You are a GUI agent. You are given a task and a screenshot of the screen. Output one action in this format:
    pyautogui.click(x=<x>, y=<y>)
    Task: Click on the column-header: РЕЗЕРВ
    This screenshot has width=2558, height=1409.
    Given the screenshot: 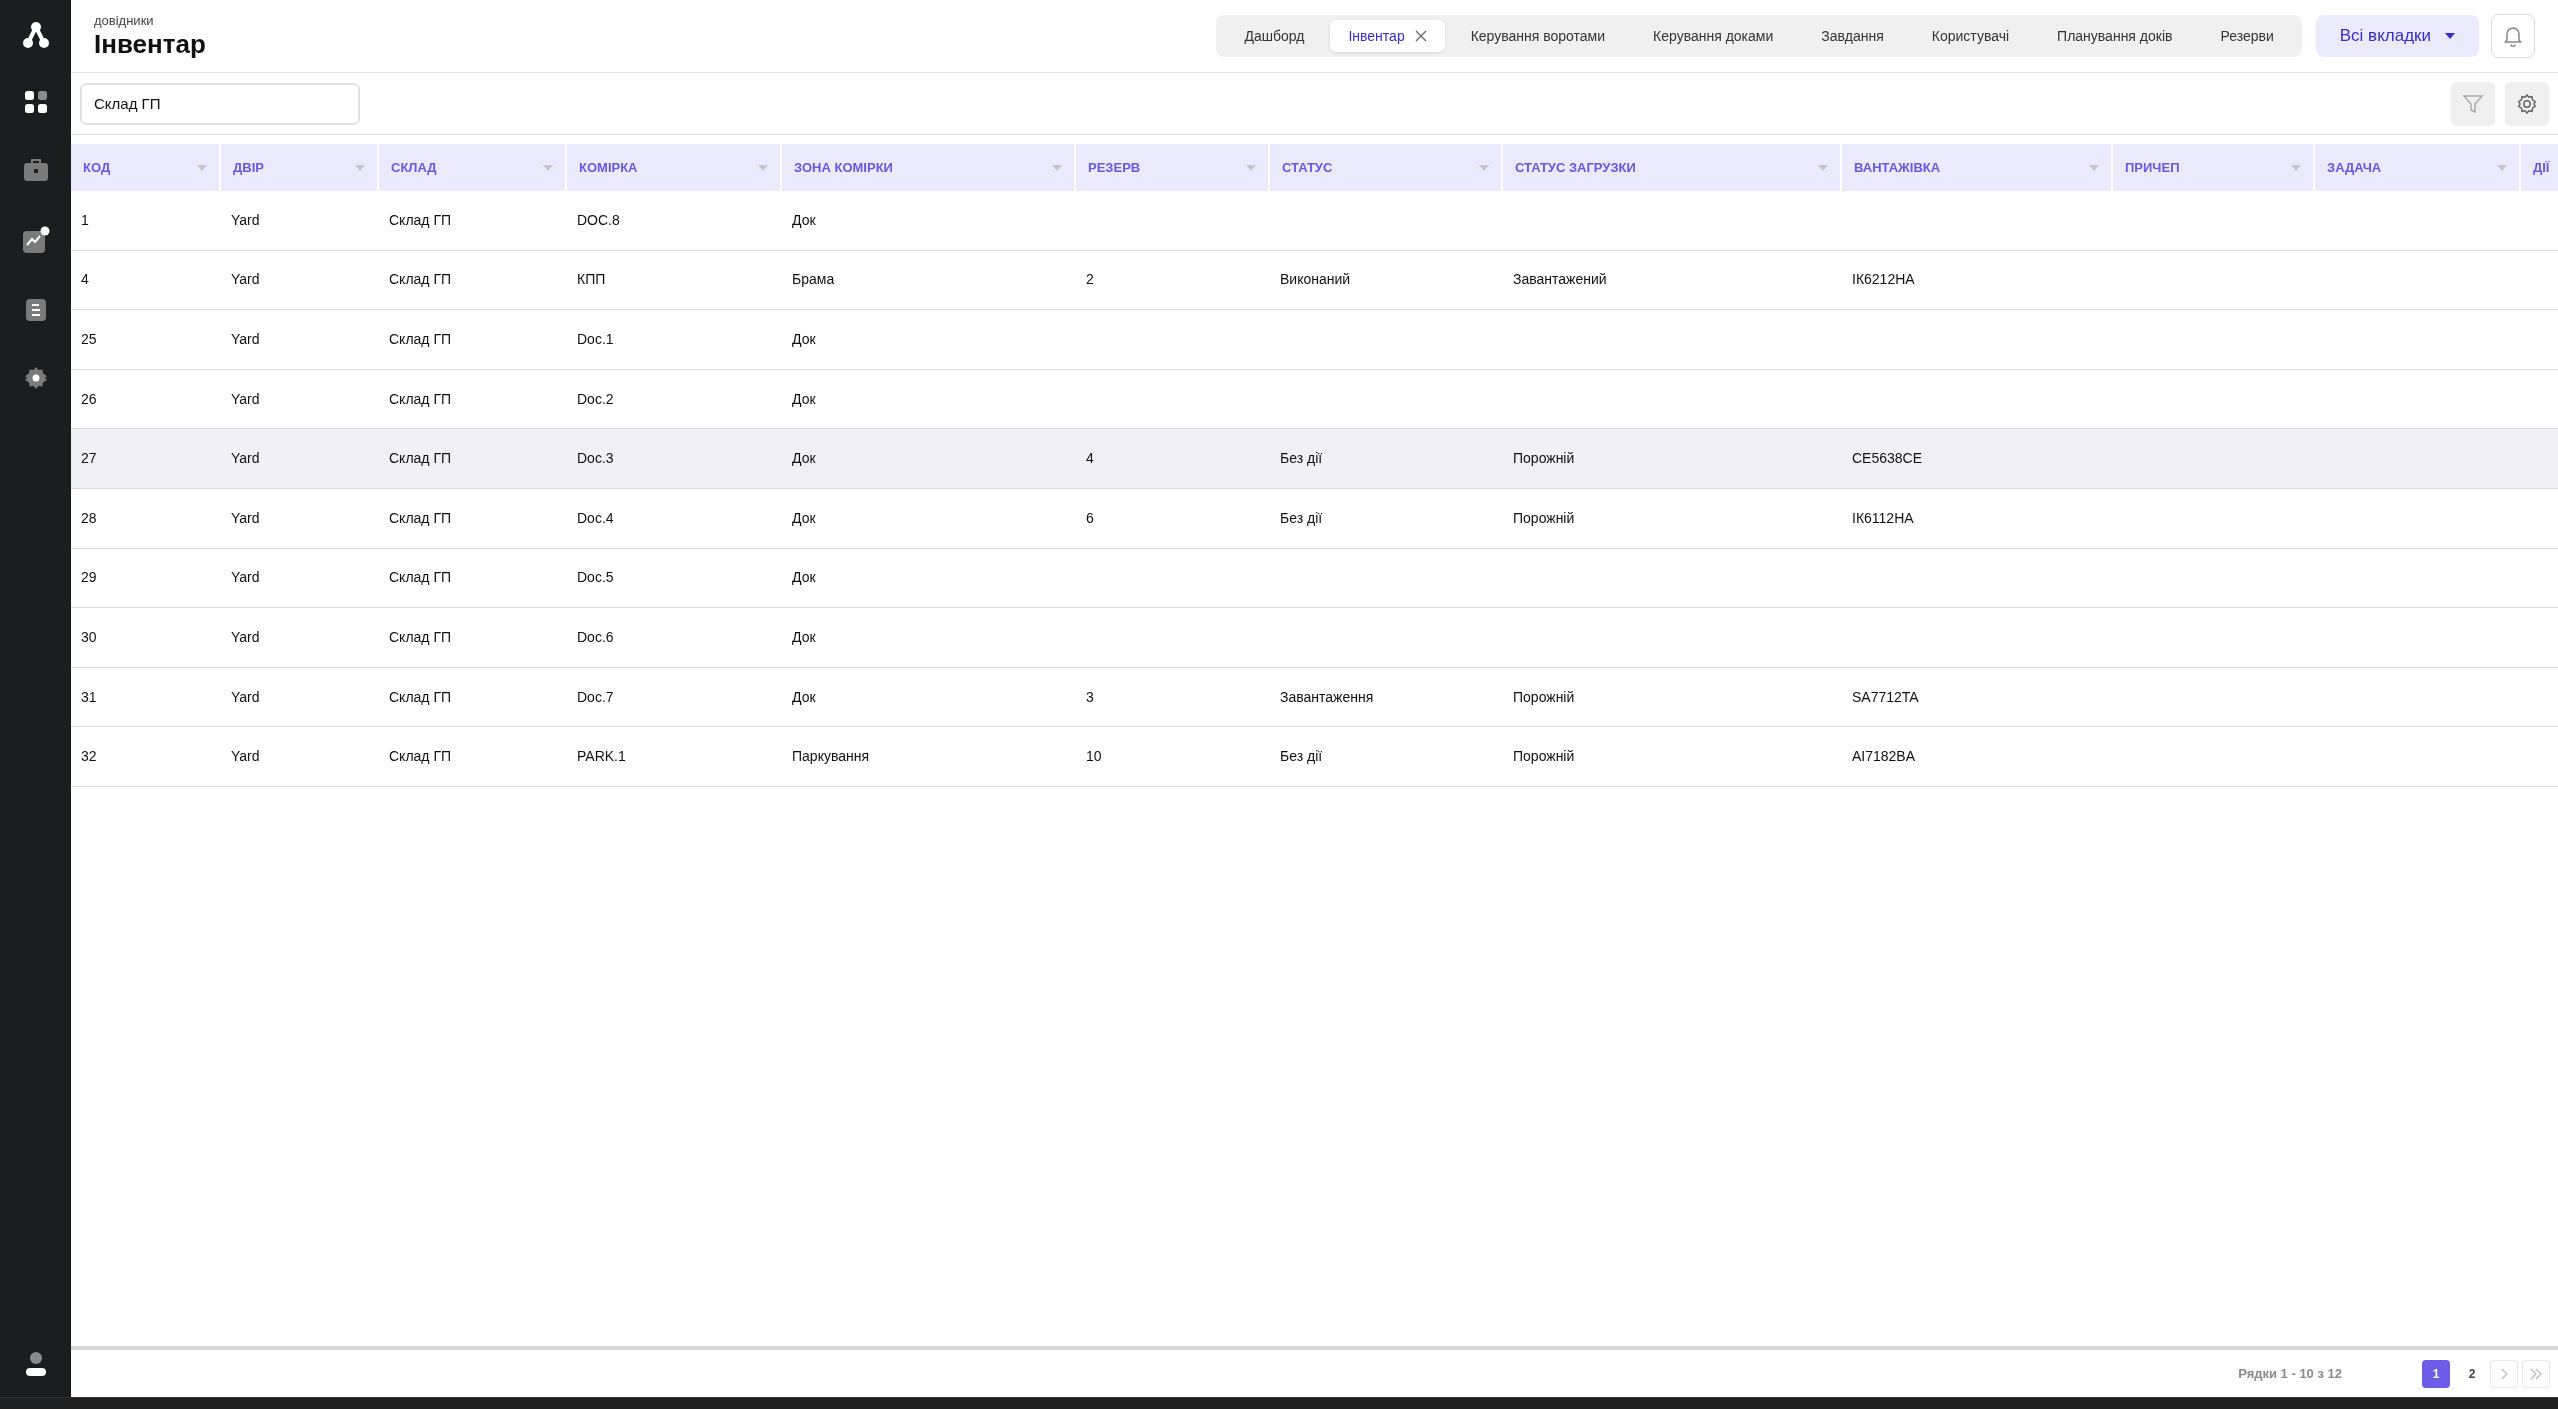 What is the action you would take?
    pyautogui.click(x=1173, y=167)
    